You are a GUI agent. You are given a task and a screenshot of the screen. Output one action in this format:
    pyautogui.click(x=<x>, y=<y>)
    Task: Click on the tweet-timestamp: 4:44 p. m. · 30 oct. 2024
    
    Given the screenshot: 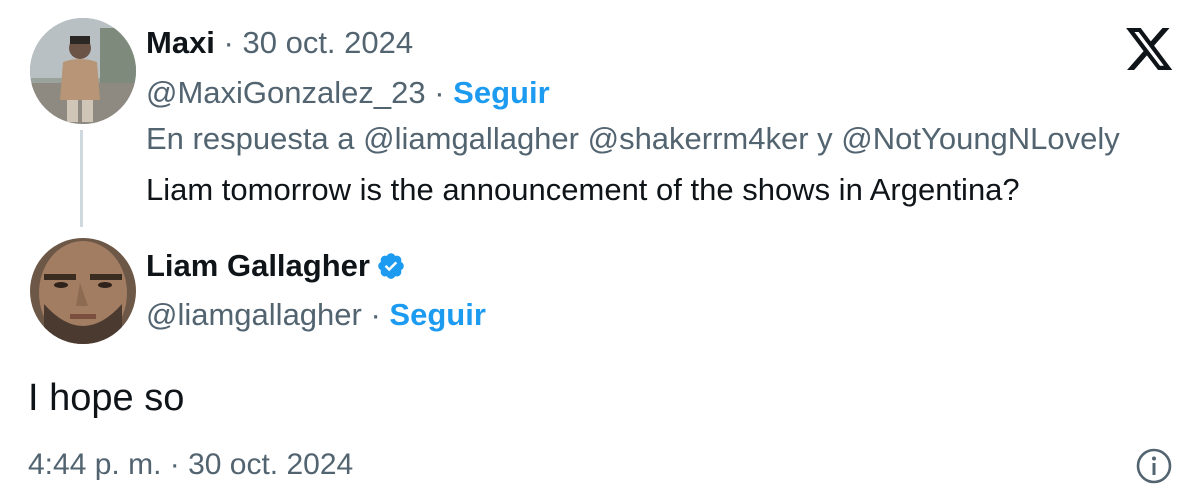 What is the action you would take?
    pyautogui.click(x=190, y=465)
    